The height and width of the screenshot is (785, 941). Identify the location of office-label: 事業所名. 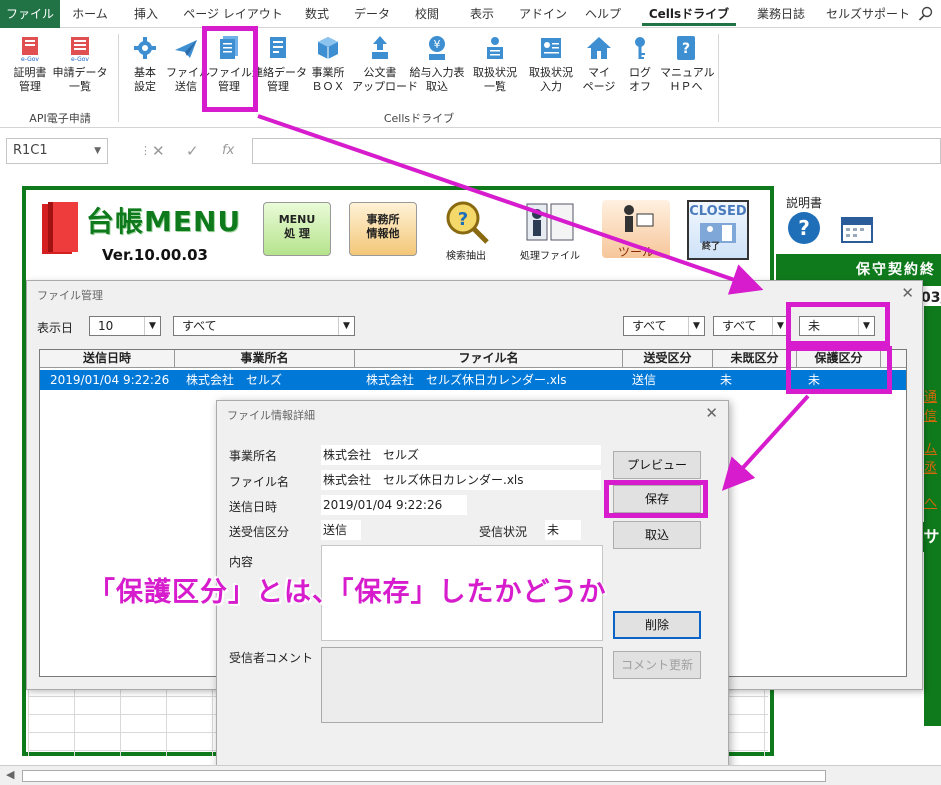
(253, 456).